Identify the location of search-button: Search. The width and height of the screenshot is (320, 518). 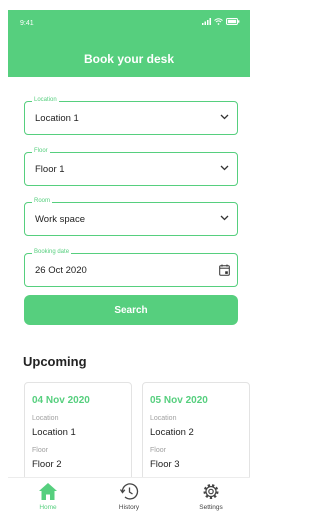
(131, 310).